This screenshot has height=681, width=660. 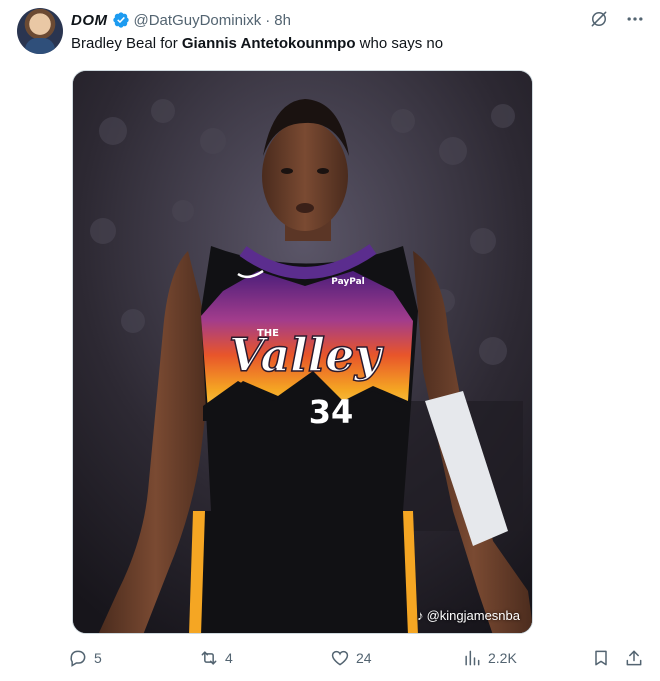 What do you see at coordinates (306, 355) in the screenshot?
I see `jersey-title: Valley` at bounding box center [306, 355].